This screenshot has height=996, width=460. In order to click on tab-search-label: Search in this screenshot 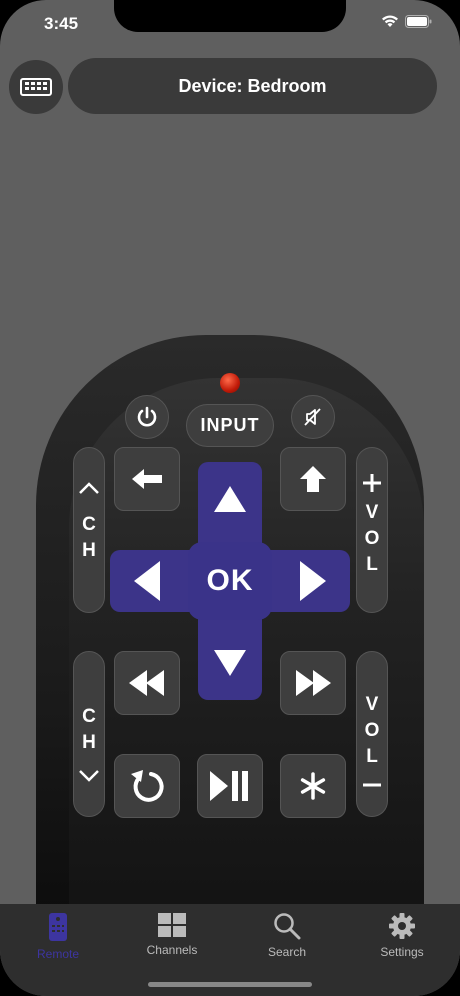, I will do `click(287, 952)`.